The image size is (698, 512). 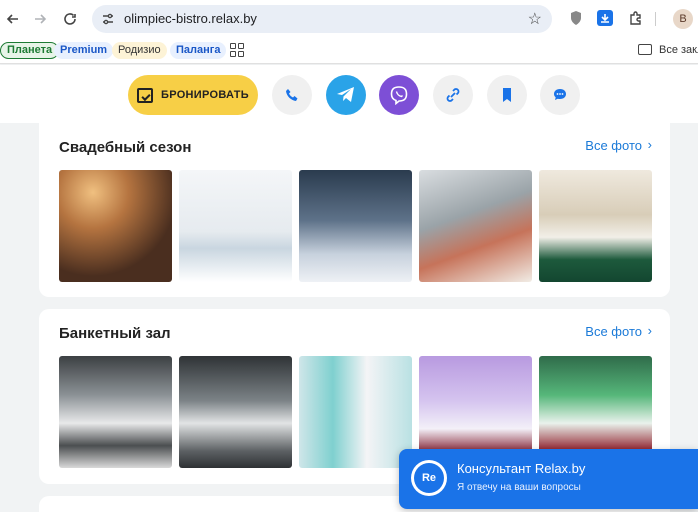 What do you see at coordinates (322, 19) in the screenshot?
I see `address-bar: olimpiec-bistro.relax.by ☆` at bounding box center [322, 19].